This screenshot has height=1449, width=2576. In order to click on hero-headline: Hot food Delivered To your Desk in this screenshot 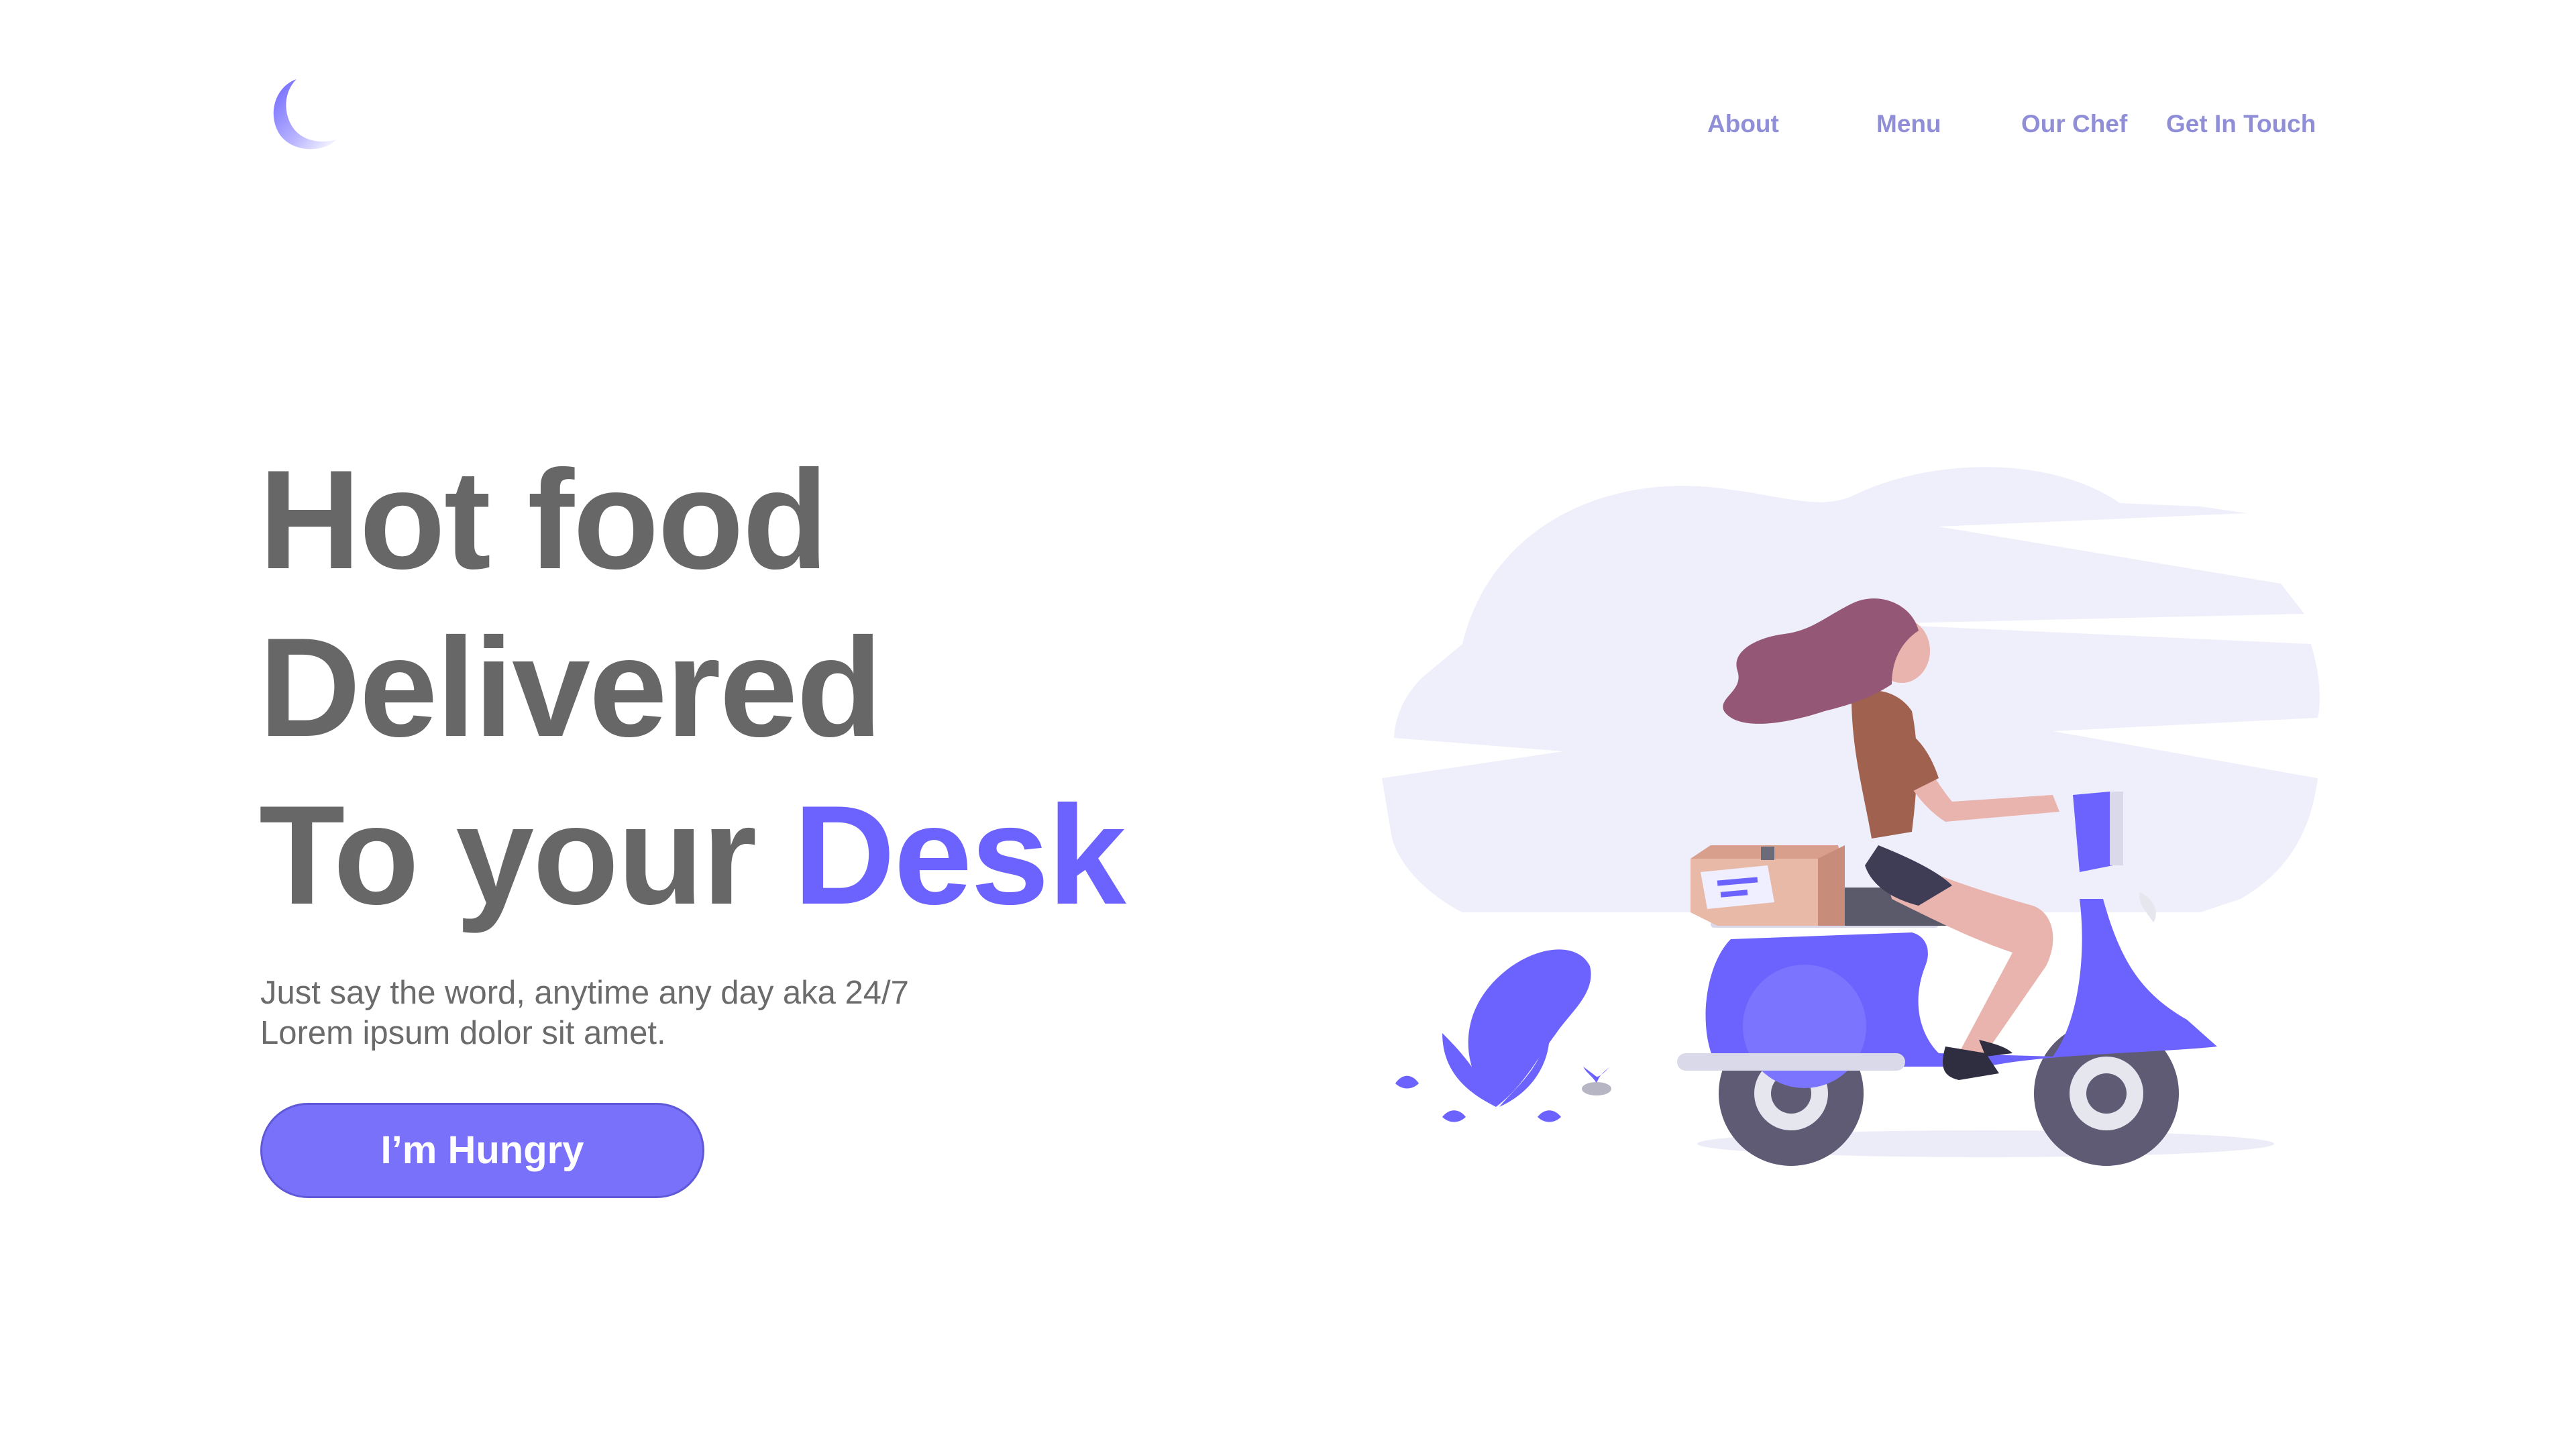, I will do `click(692, 687)`.